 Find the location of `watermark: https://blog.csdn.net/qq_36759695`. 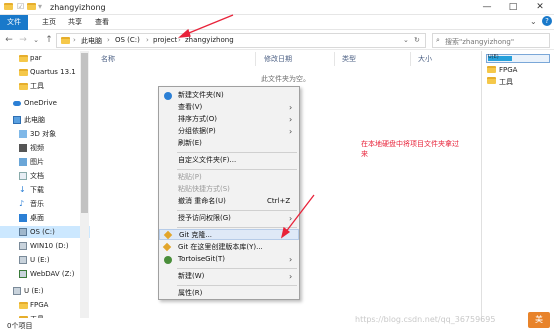

watermark: https://blog.csdn.net/qq_36759695 is located at coordinates (425, 319).